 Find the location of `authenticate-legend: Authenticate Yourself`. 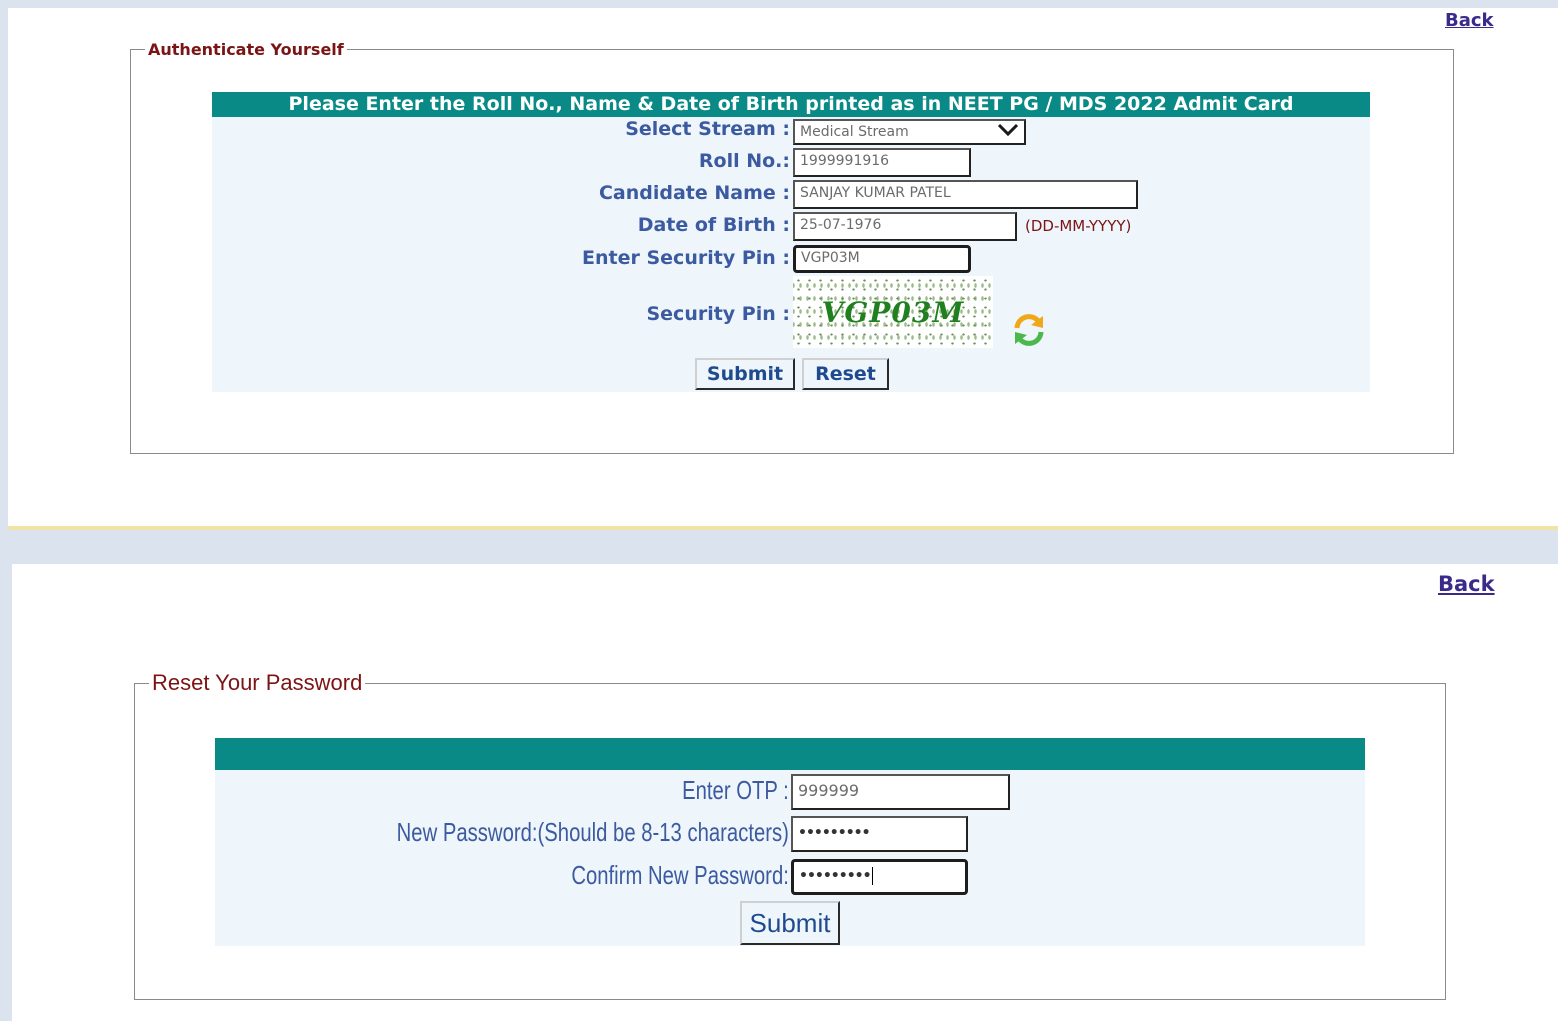

authenticate-legend: Authenticate Yourself is located at coordinates (246, 49).